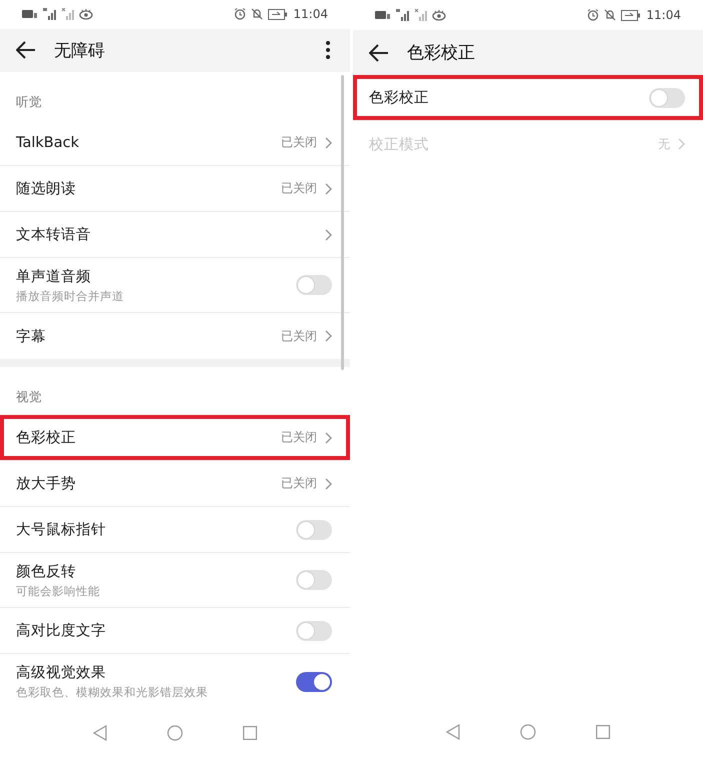 The image size is (703, 757). What do you see at coordinates (175, 438) in the screenshot?
I see `setting-row: 色彩校正 已关闭` at bounding box center [175, 438].